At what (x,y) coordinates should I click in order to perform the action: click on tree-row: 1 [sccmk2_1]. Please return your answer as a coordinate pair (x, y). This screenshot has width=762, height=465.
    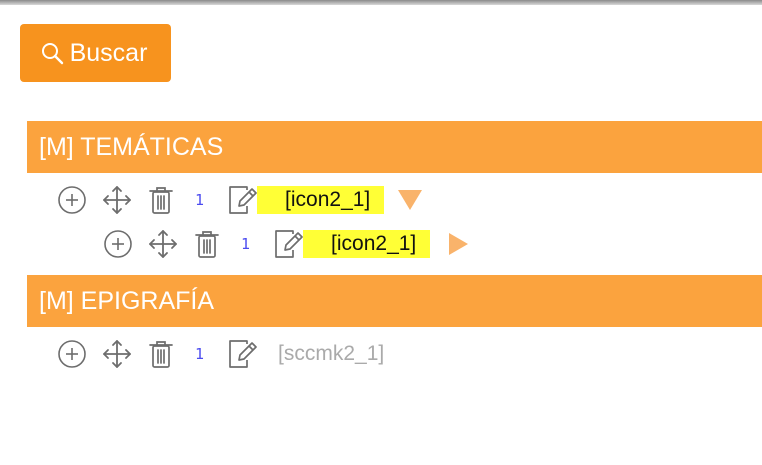
    Looking at the image, I should click on (220, 354).